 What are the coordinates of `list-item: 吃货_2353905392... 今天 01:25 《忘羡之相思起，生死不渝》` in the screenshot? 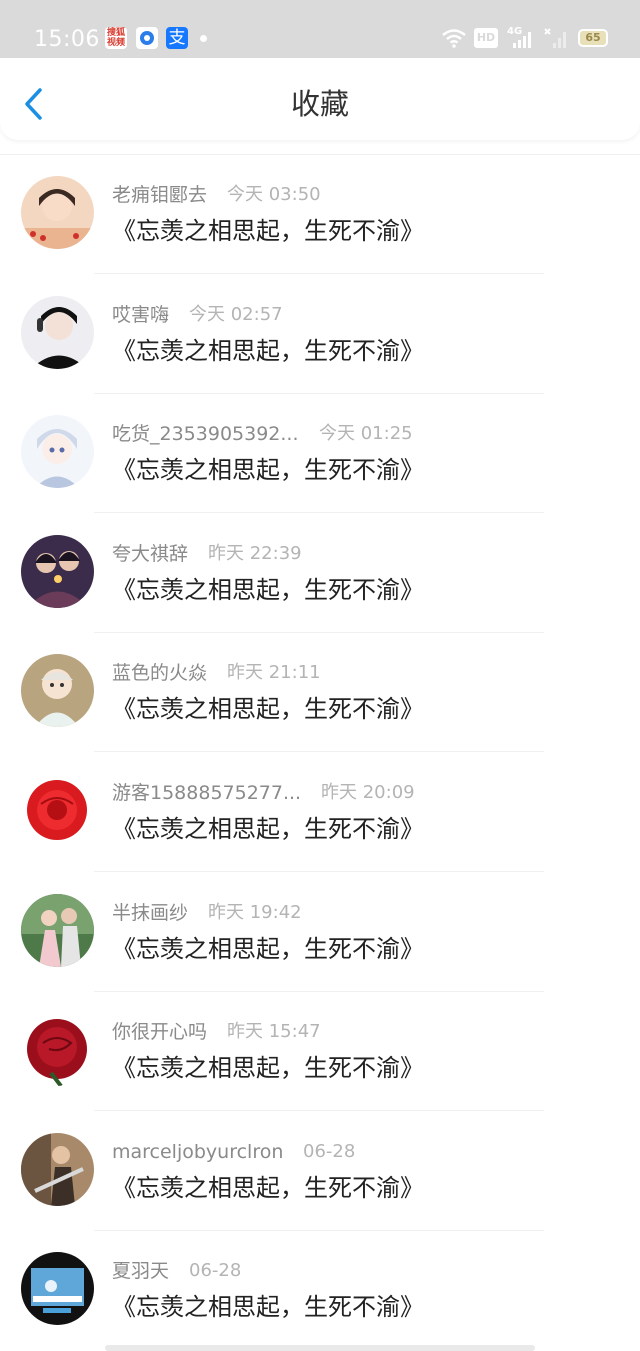 It's located at (320, 453).